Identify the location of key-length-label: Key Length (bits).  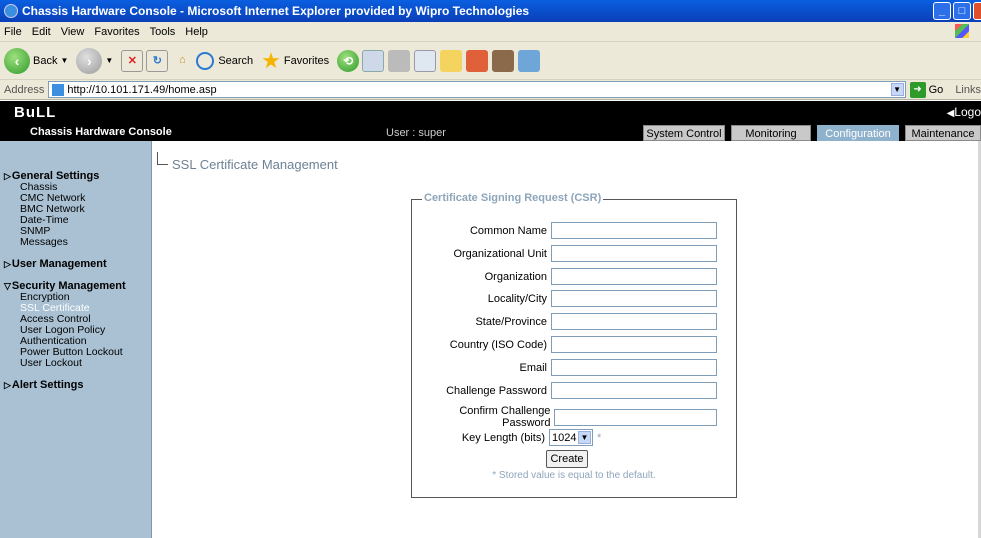
(503, 437).